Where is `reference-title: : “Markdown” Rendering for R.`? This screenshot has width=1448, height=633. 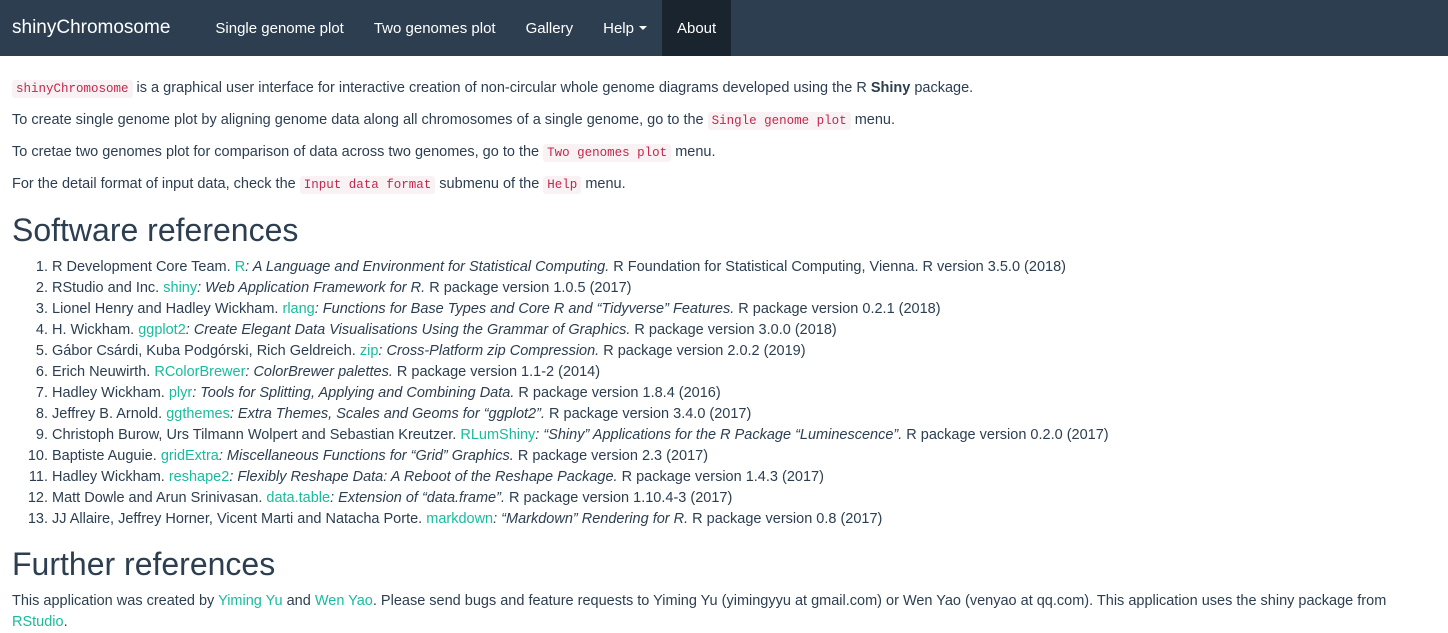
reference-title: : “Markdown” Rendering for R. is located at coordinates (591, 519).